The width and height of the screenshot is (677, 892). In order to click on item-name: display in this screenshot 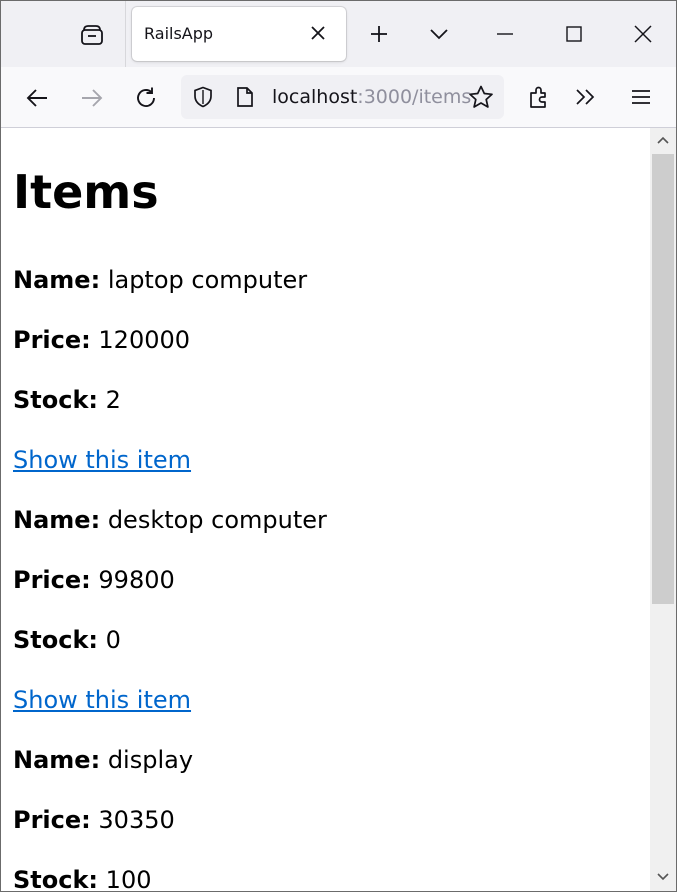, I will do `click(150, 760)`.